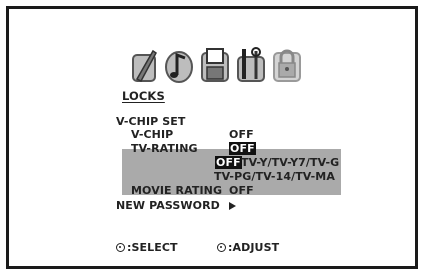 The height and width of the screenshot is (275, 428). I want to click on tv-rating-value: OFF, so click(242, 148).